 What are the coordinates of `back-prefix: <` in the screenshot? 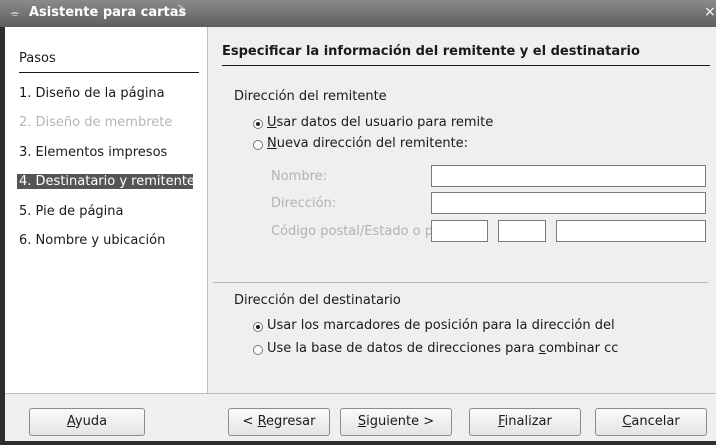 It's located at (250, 421).